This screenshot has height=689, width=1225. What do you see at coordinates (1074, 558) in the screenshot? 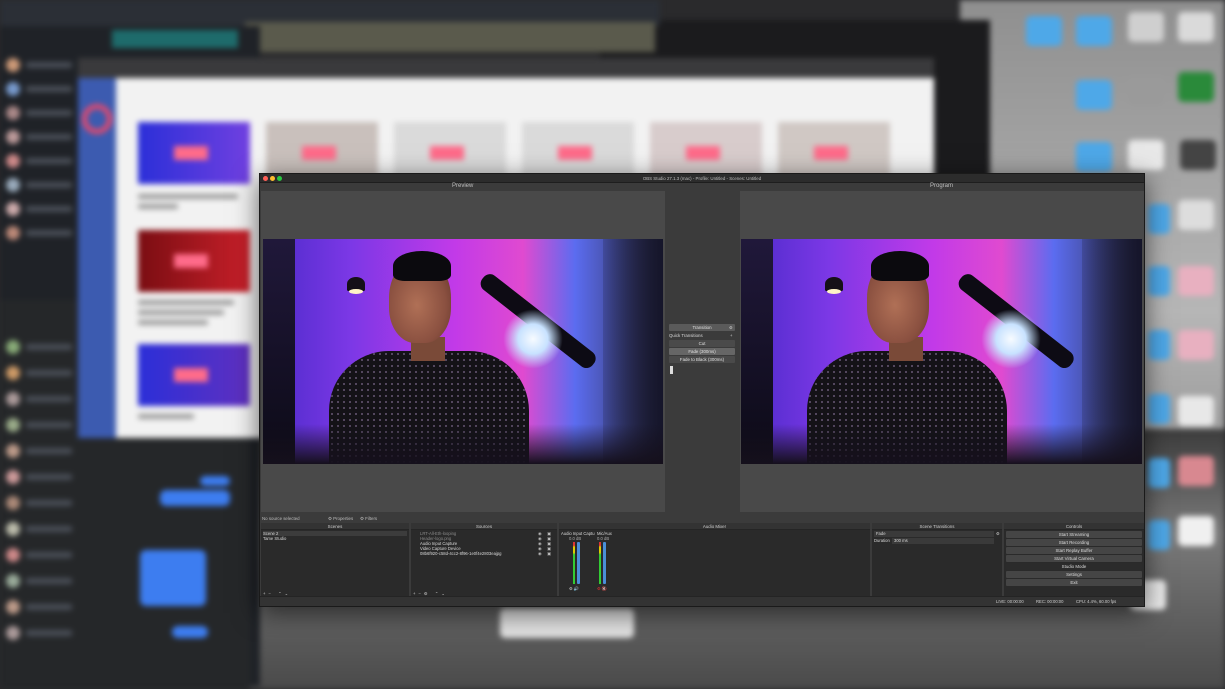
I see `start-virtual-camera-button: Start Virtual Camera` at bounding box center [1074, 558].